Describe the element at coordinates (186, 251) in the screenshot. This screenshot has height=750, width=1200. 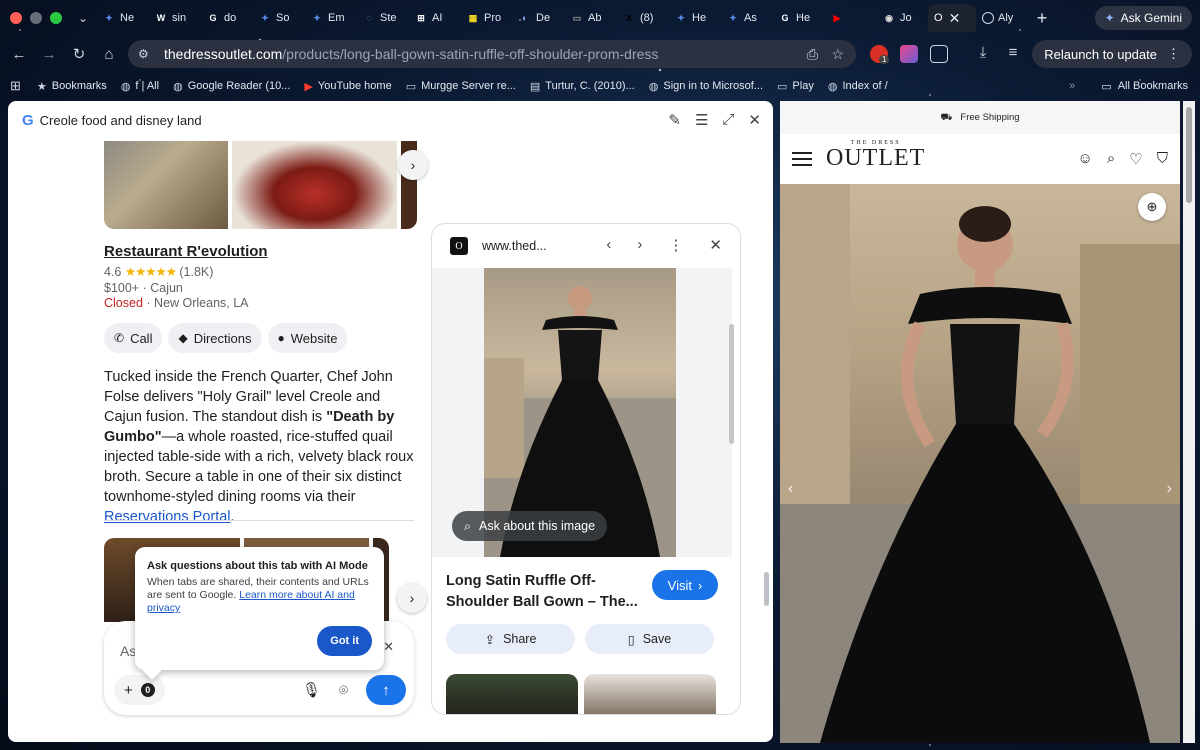
I see `restaurant-name: Restaurant R'evolution` at that location.